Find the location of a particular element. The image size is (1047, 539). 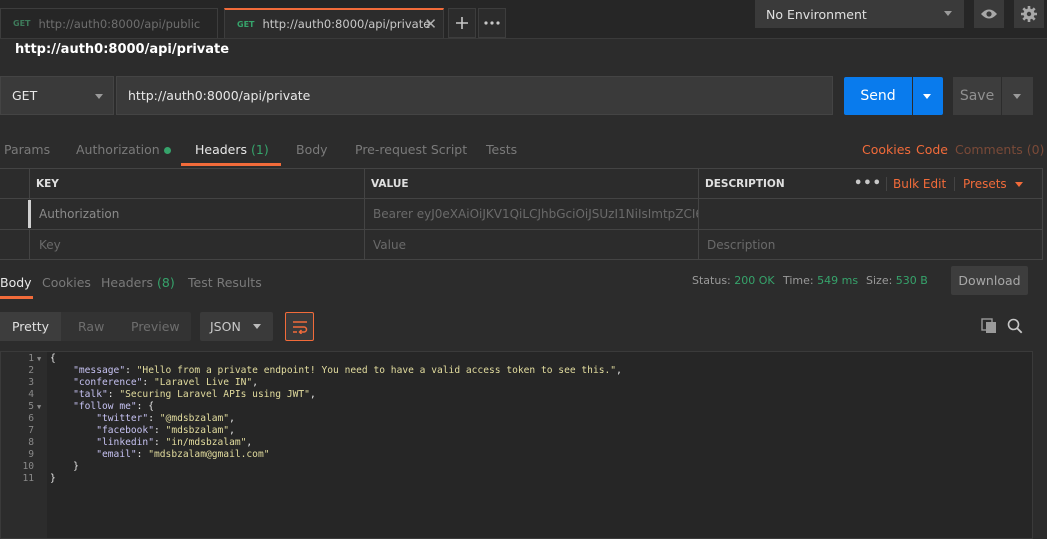

tab-params: Params is located at coordinates (27, 149).